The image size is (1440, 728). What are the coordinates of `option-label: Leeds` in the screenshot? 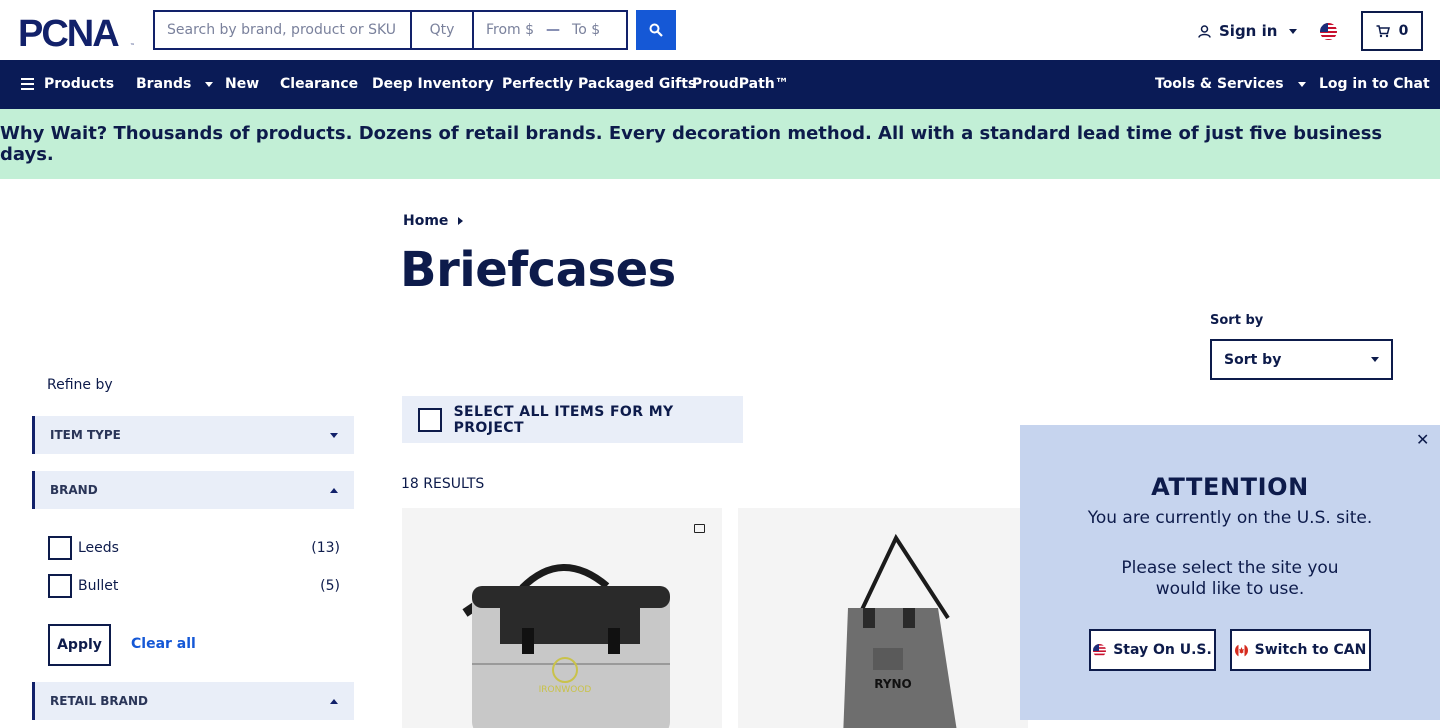 It's located at (98, 548).